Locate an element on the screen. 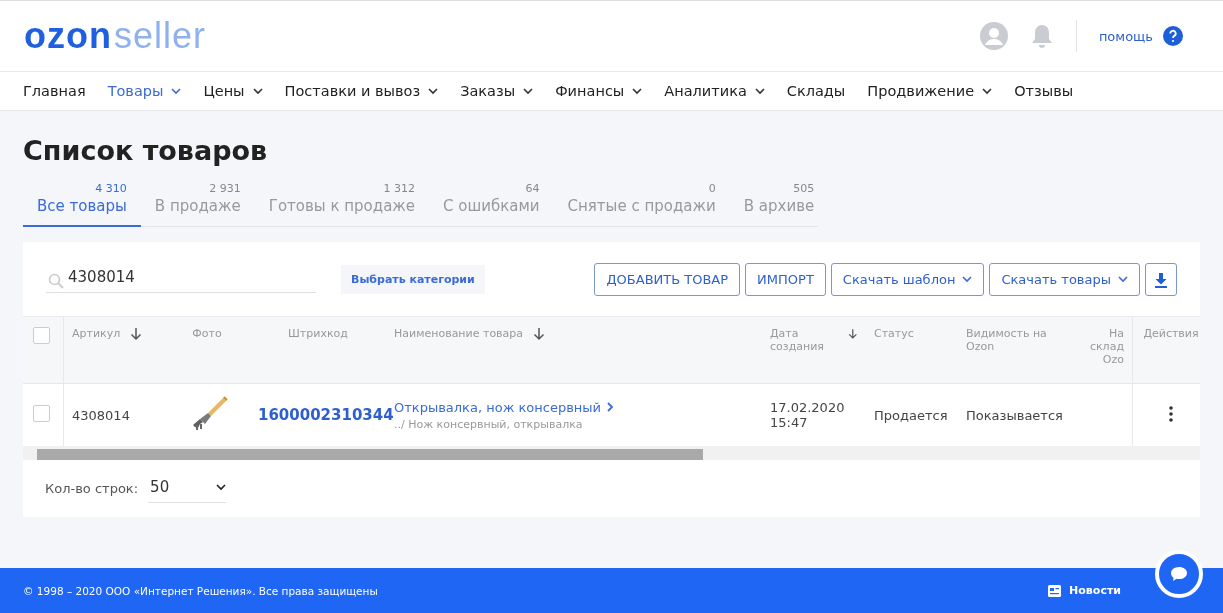  chat-button is located at coordinates (1179, 574).